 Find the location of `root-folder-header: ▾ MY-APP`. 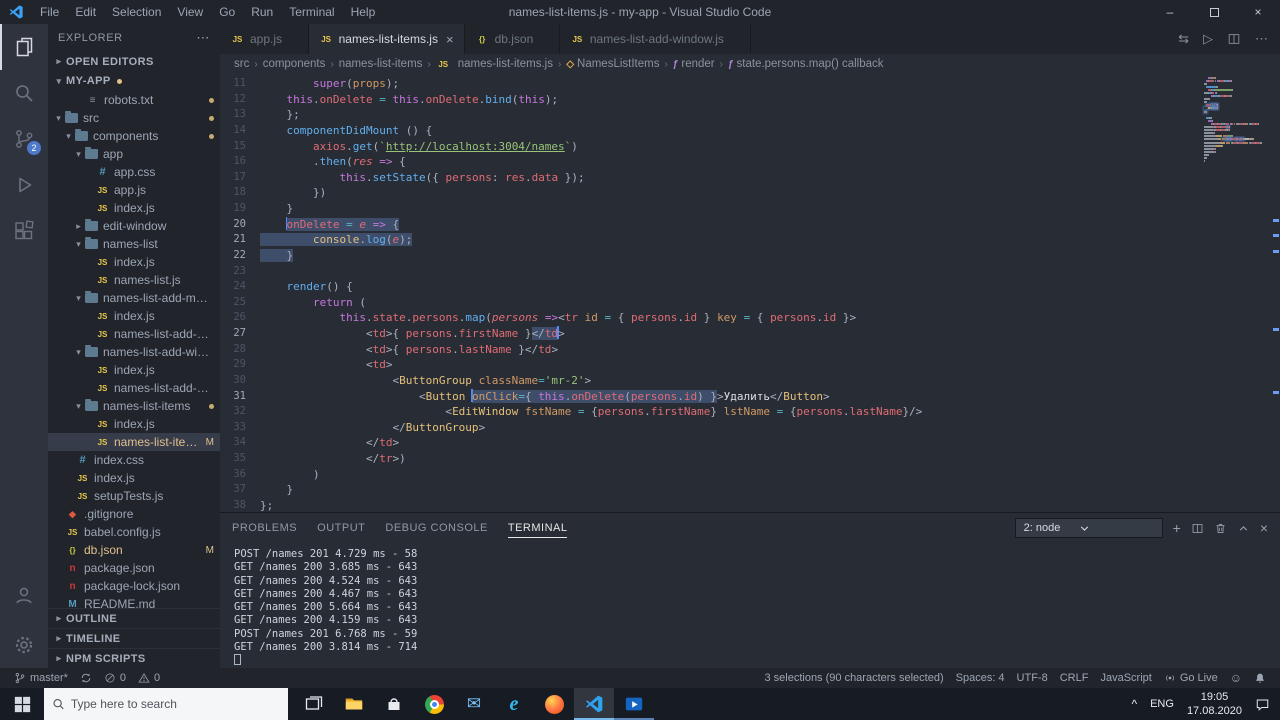

root-folder-header: ▾ MY-APP is located at coordinates (134, 82).